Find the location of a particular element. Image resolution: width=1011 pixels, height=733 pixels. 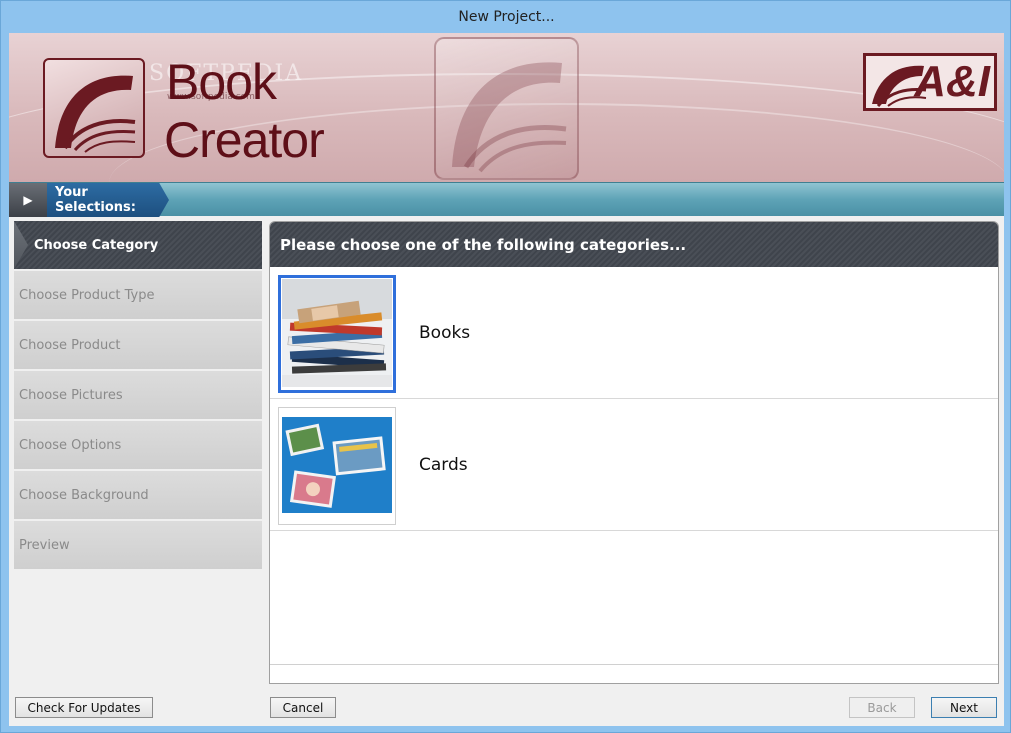

expand-selections-button: ▶ is located at coordinates (28, 200).